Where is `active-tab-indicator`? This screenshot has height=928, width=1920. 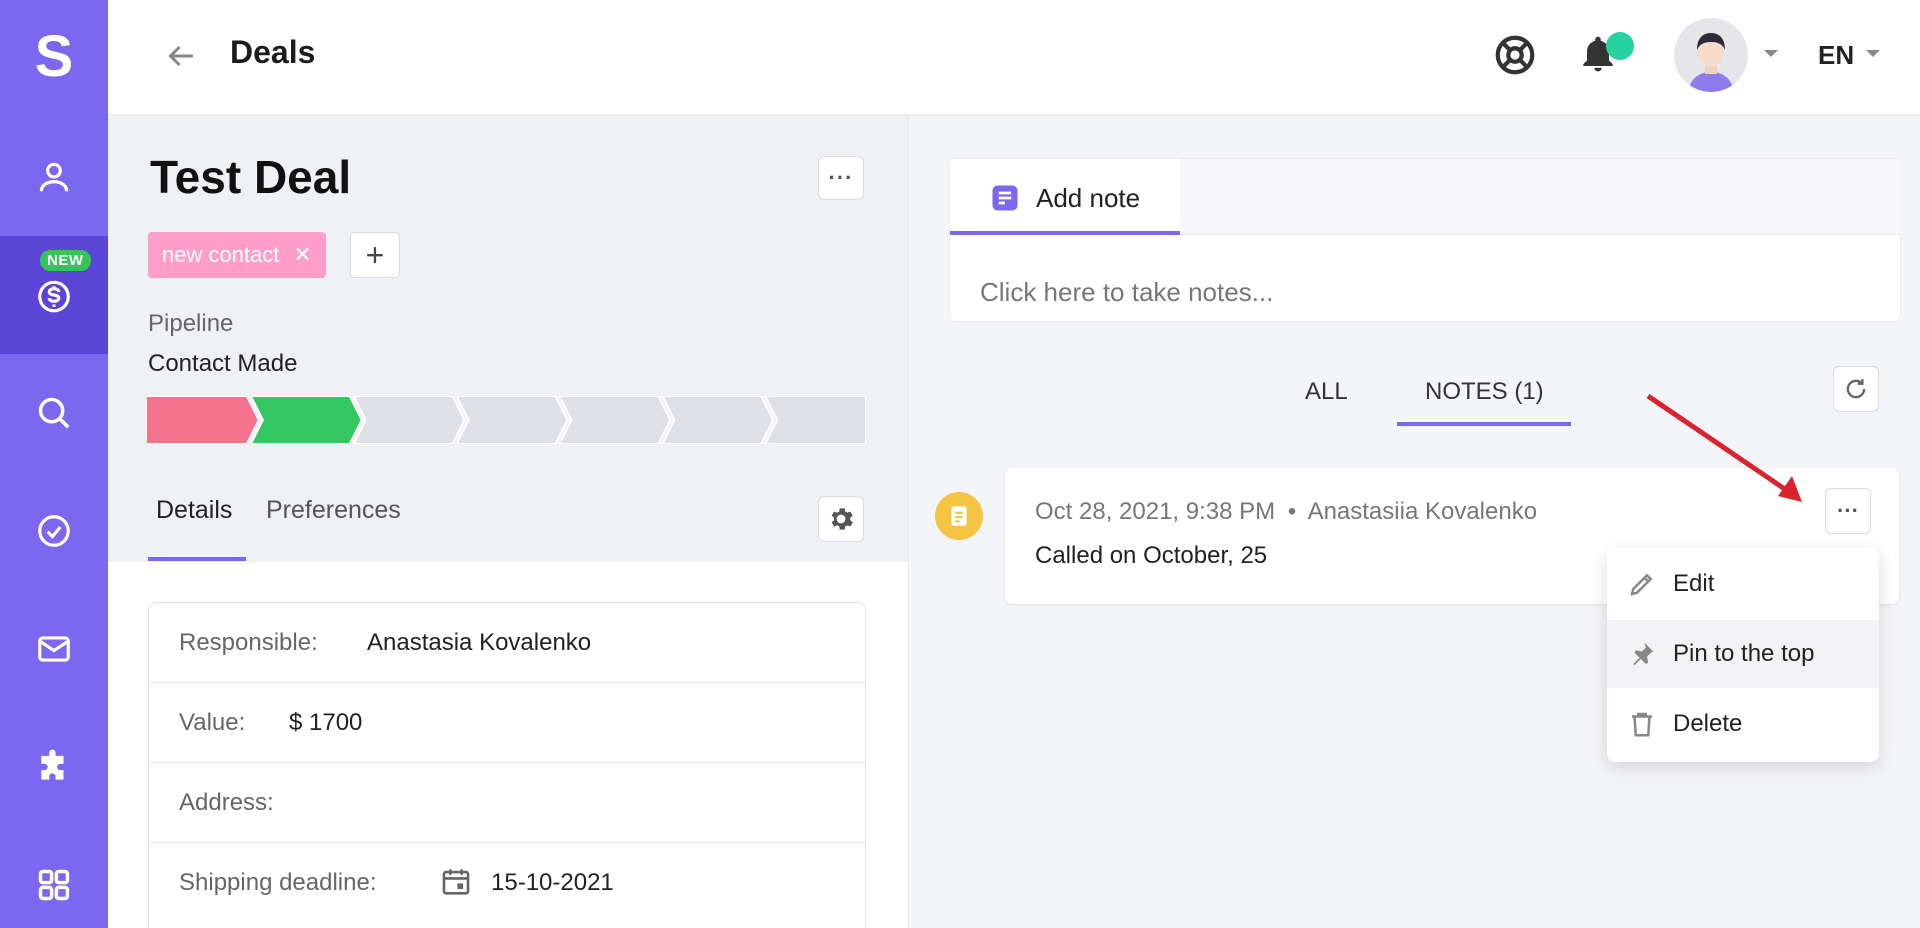 active-tab-indicator is located at coordinates (197, 559).